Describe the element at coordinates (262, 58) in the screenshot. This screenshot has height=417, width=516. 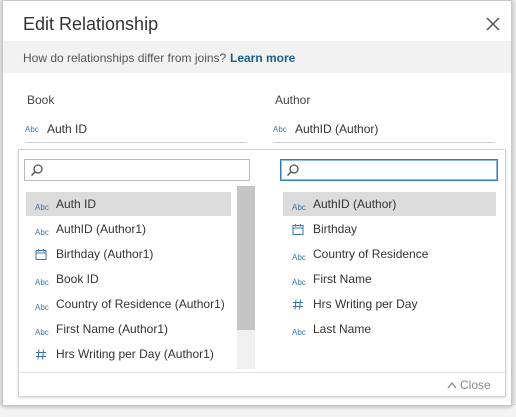
I see `learn-more-link: Learn more` at that location.